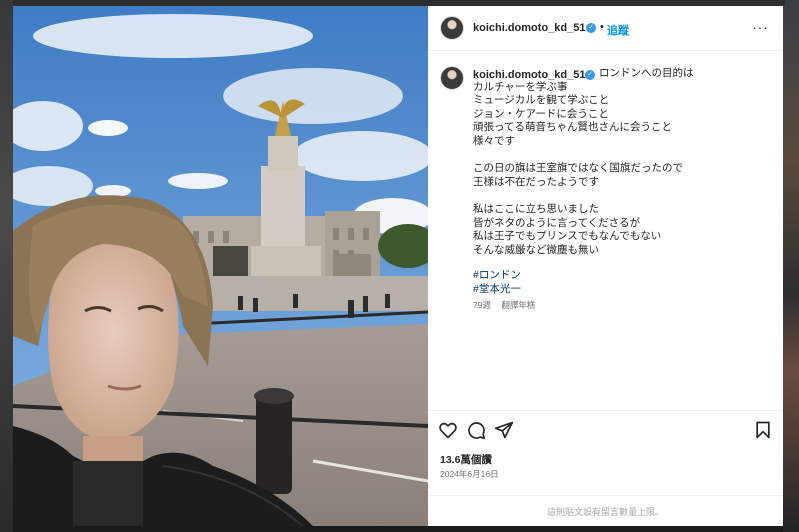 This screenshot has height=532, width=799. What do you see at coordinates (497, 288) in the screenshot?
I see `hashtag-link: #堂本光一` at bounding box center [497, 288].